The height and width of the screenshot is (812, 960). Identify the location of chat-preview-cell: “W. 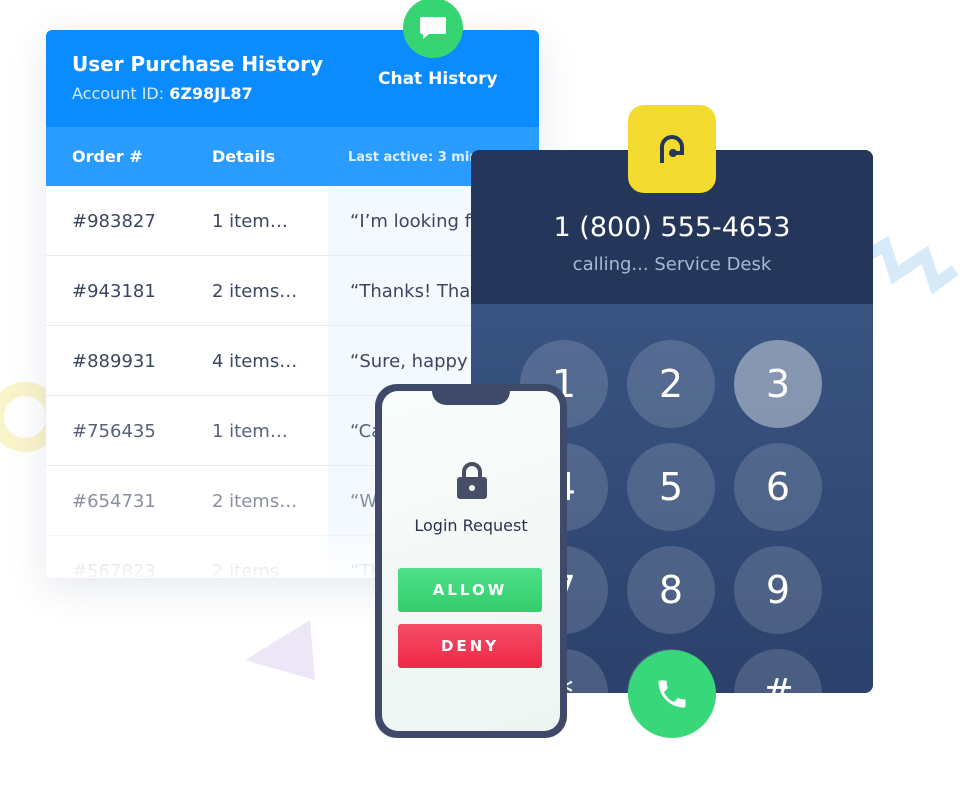
(364, 501).